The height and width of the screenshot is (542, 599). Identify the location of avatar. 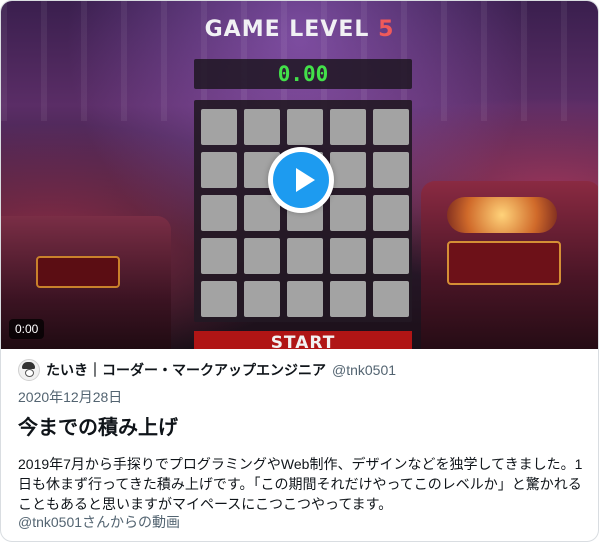
(29, 370).